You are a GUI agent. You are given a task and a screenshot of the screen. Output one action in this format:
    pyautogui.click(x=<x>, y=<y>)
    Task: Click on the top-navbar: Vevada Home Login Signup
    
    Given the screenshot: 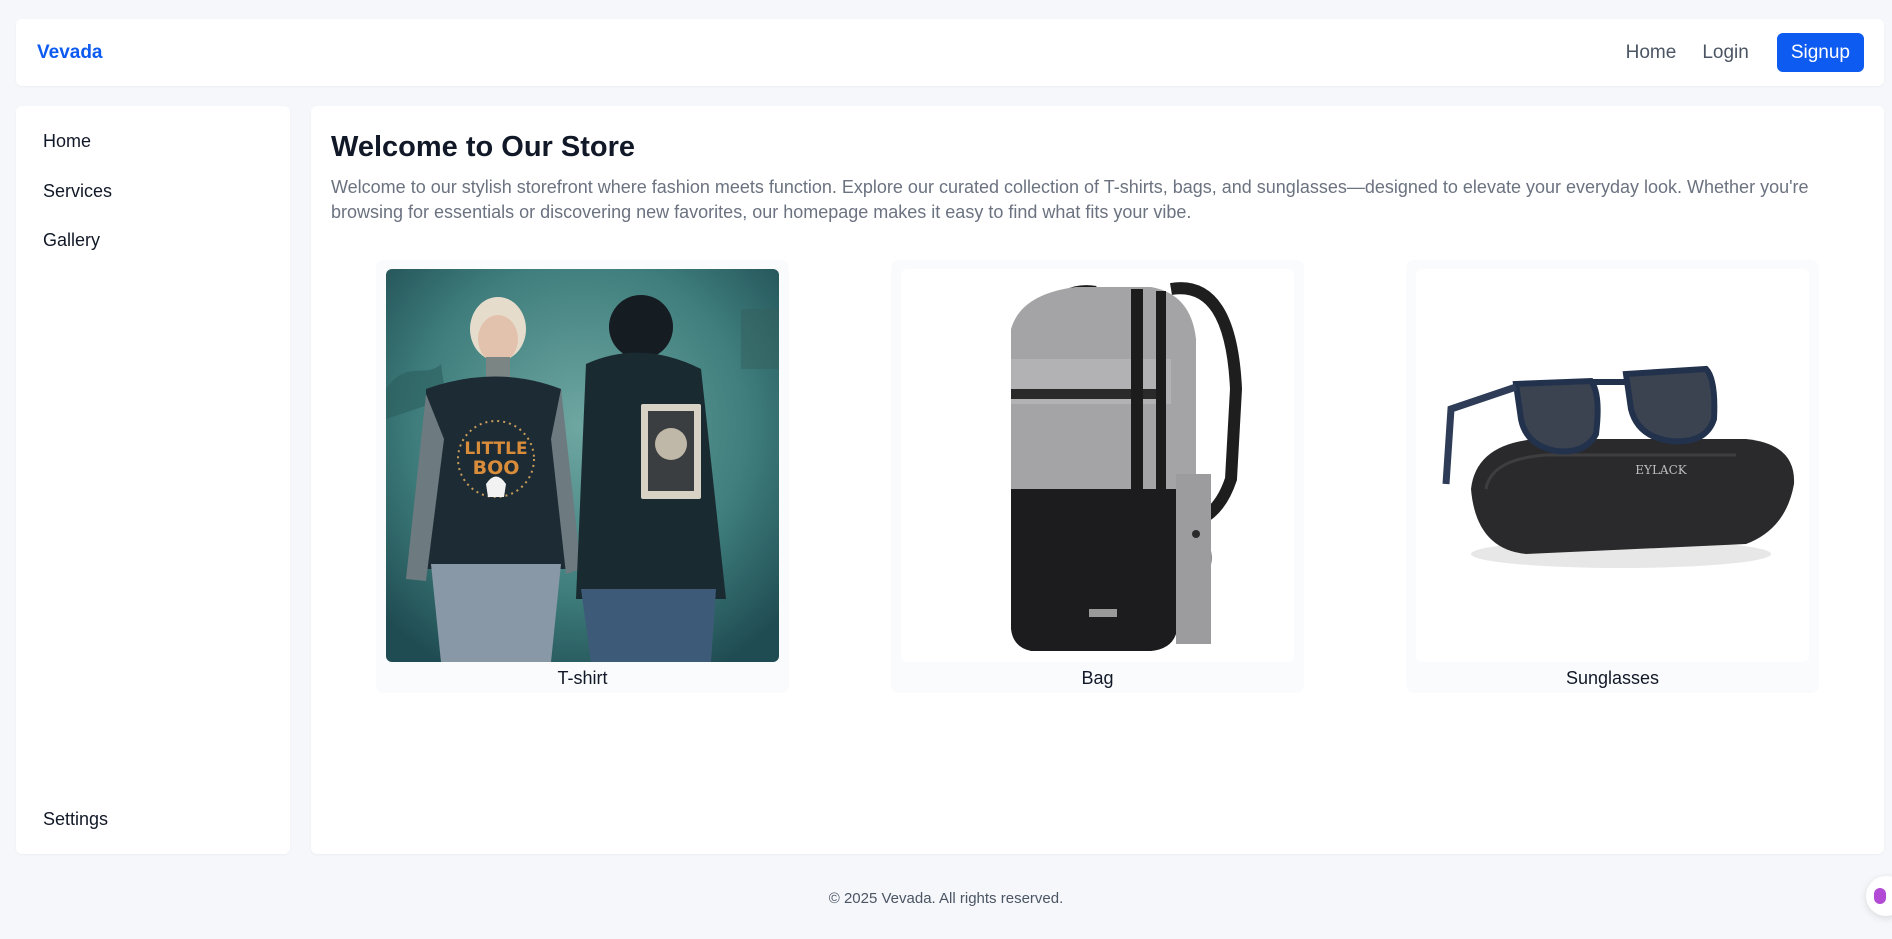 What is the action you would take?
    pyautogui.click(x=950, y=52)
    